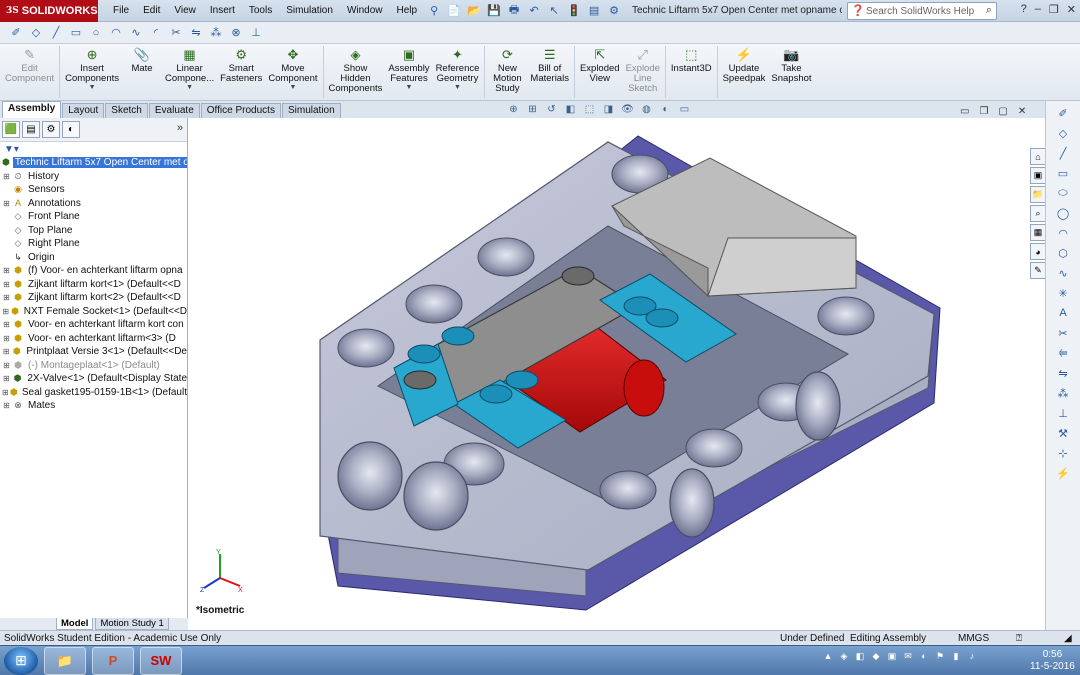 The image size is (1080, 675). What do you see at coordinates (989, 10) in the screenshot?
I see `search-icon: ⌕` at bounding box center [989, 10].